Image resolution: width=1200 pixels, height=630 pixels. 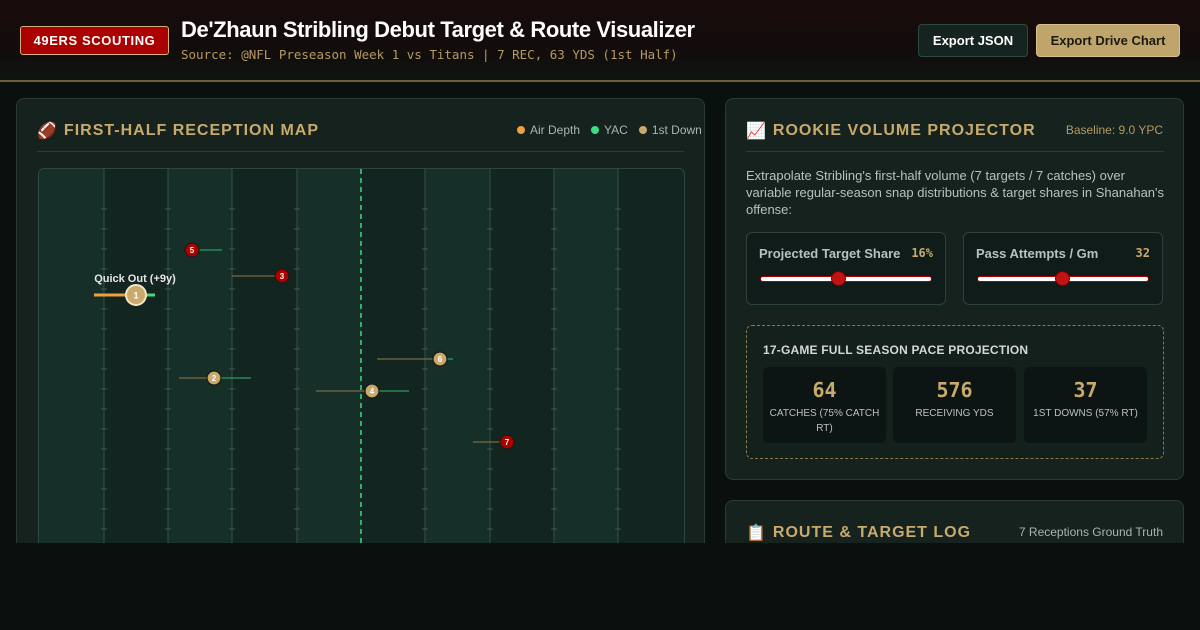 I want to click on pass-attempts-value: 32, so click(x=1142, y=253).